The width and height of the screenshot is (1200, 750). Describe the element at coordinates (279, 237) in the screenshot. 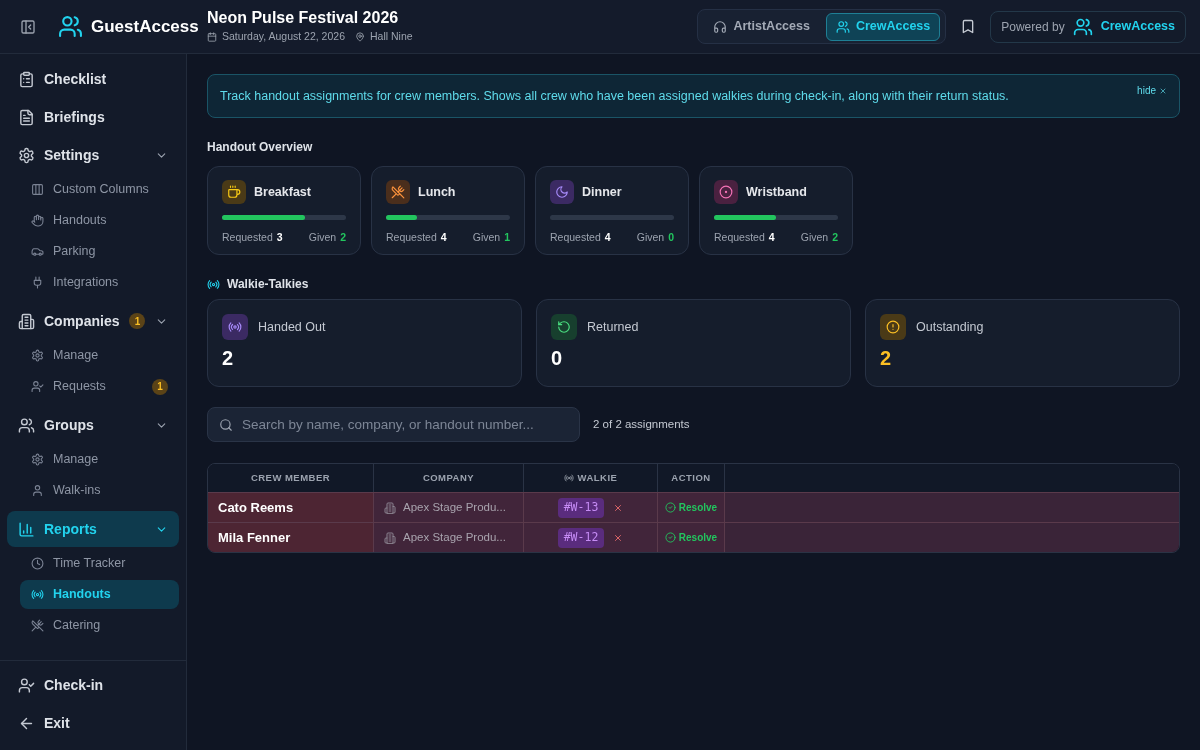

I see `requested-count: 3` at that location.